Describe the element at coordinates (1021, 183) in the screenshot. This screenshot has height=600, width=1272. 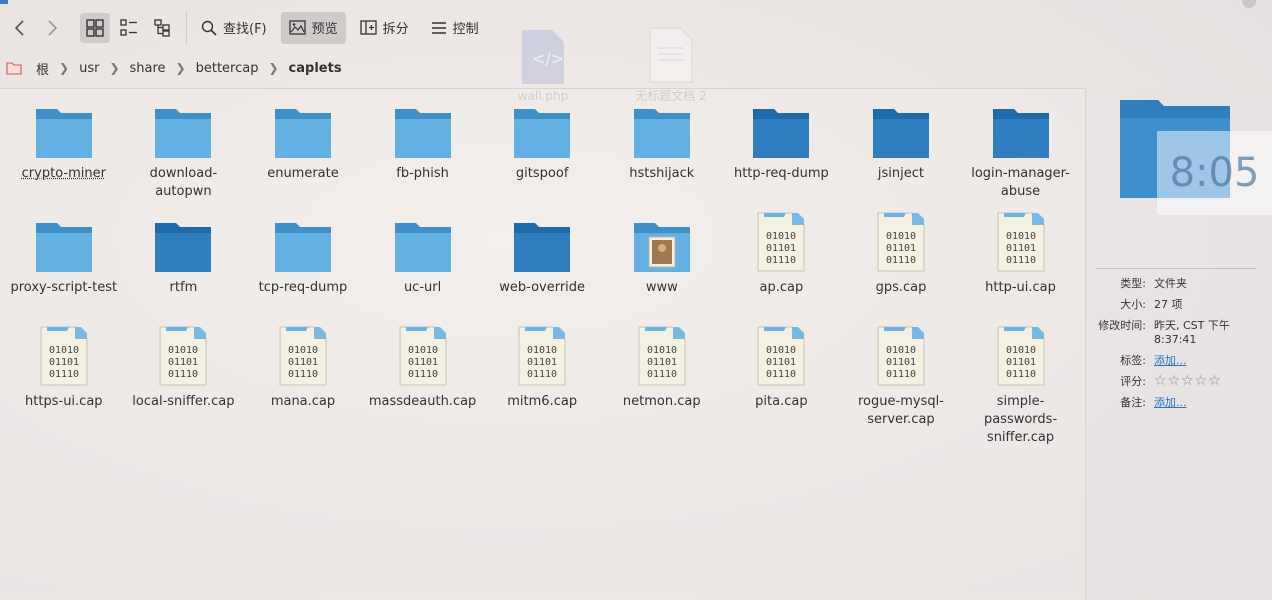
I see `item-label: login-manager-abuse` at that location.